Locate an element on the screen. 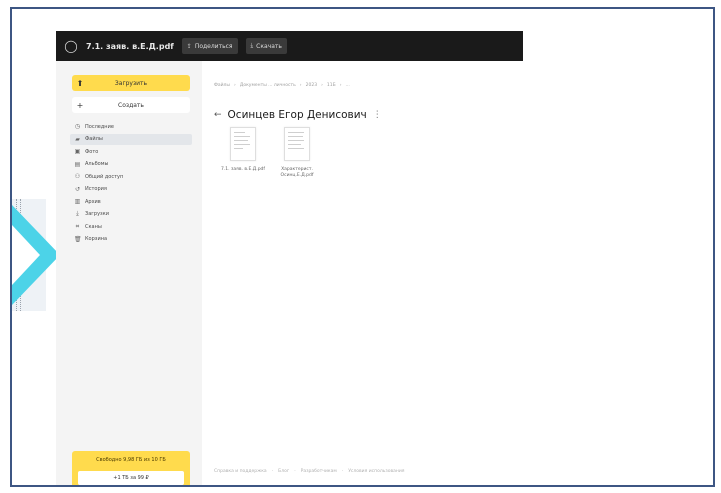 The image size is (721, 493). breadcrumb-item: Файлы is located at coordinates (222, 85).